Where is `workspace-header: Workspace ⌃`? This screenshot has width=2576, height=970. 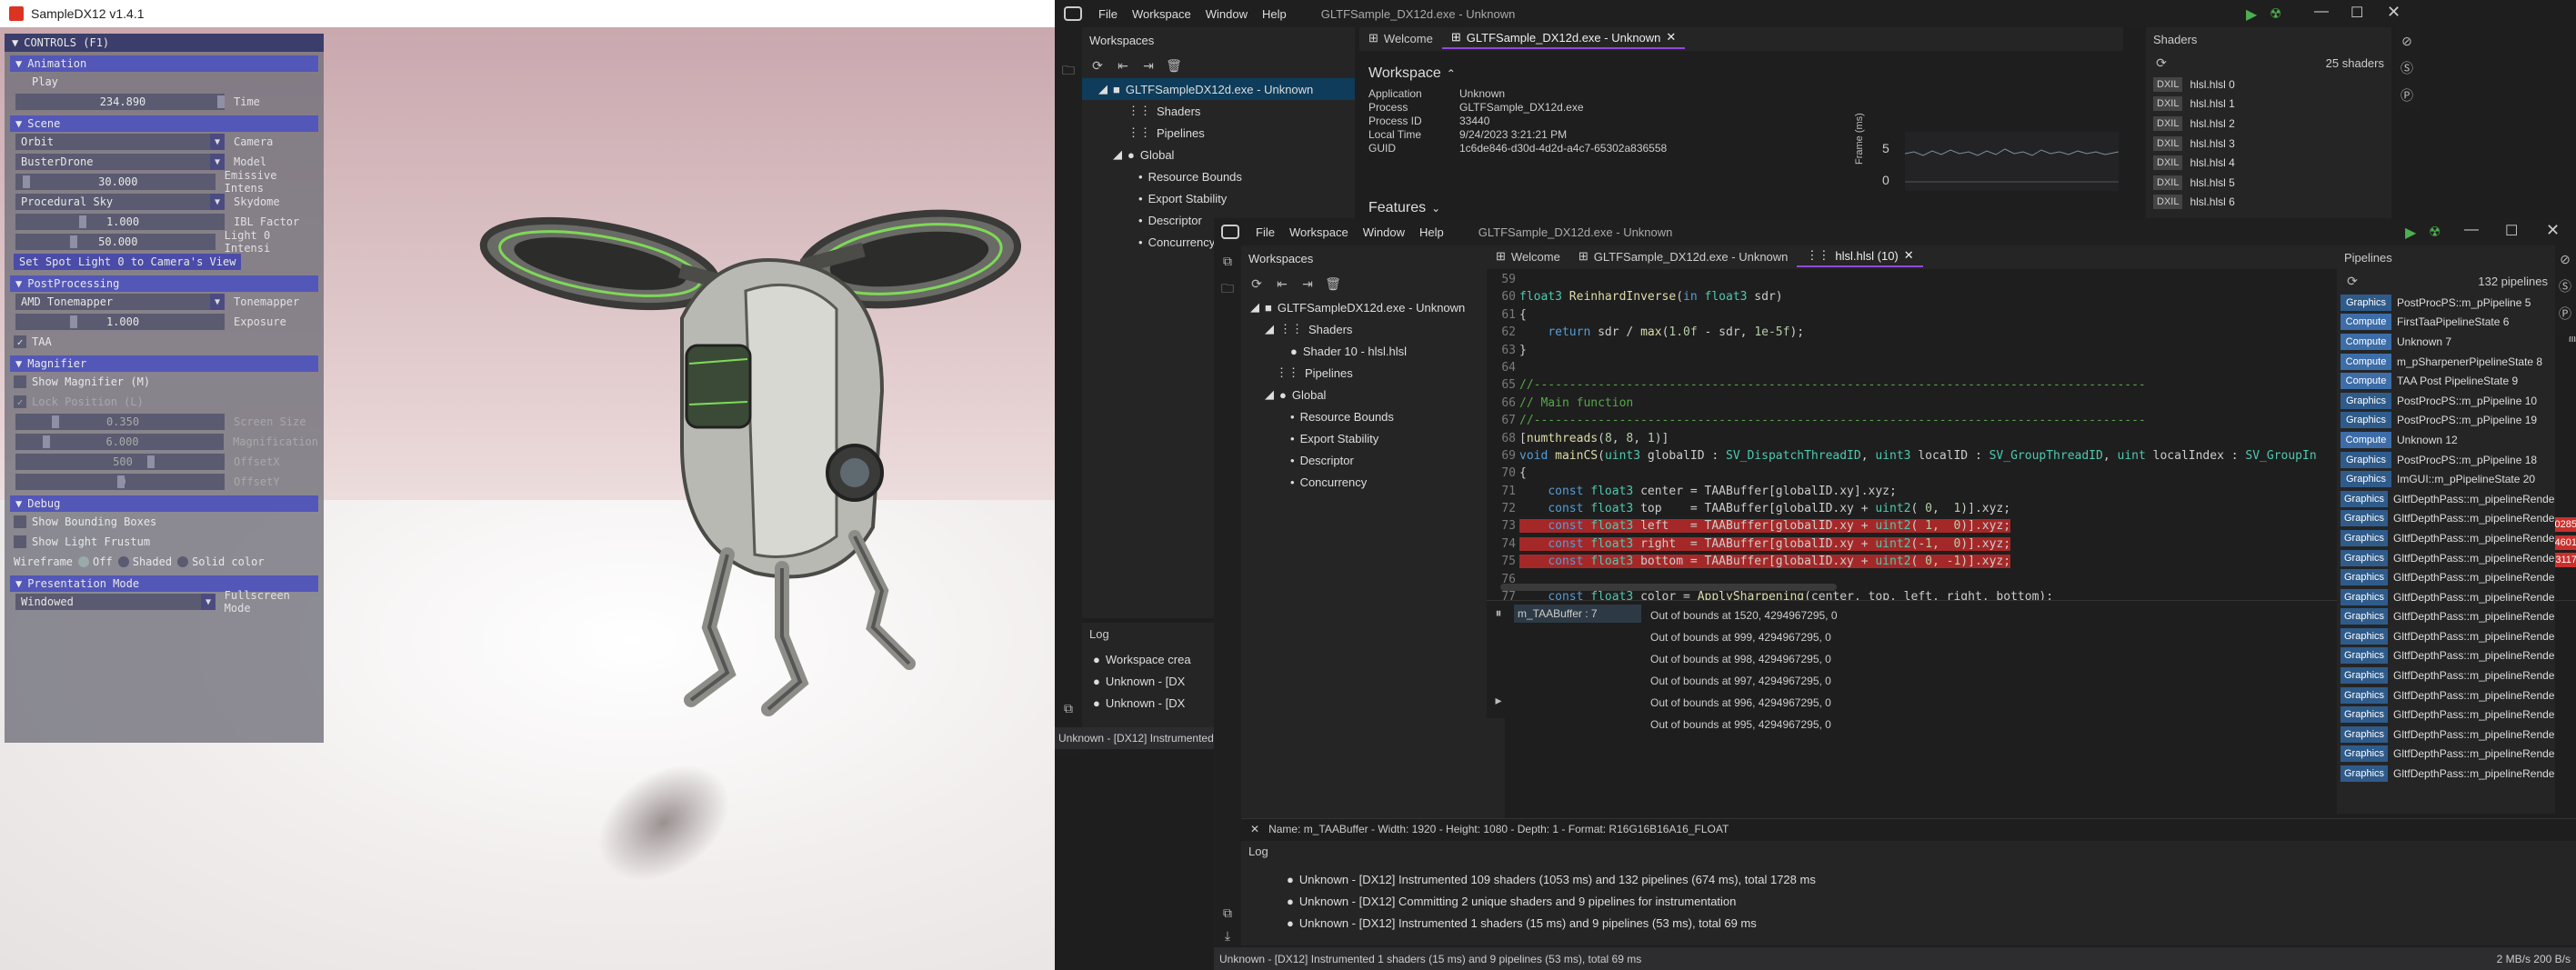
workspace-header: Workspace ⌃ is located at coordinates (1741, 73).